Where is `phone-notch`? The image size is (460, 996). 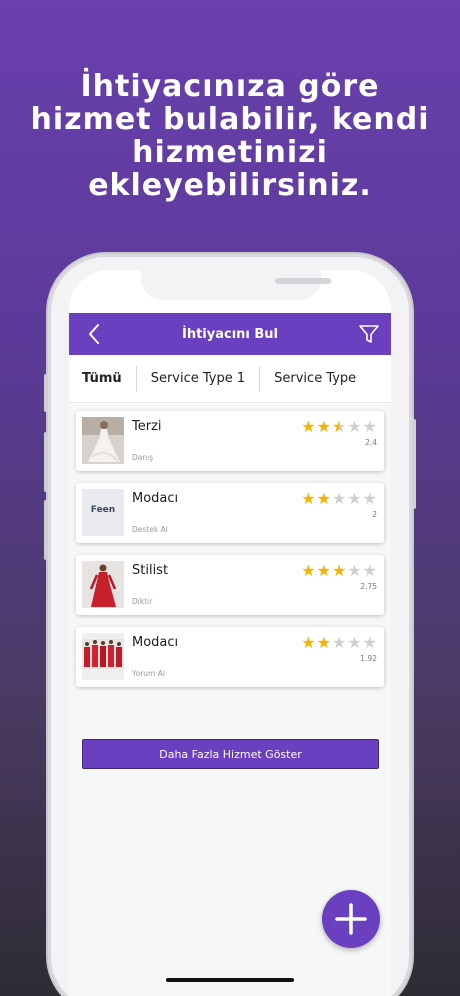
phone-notch is located at coordinates (236, 285).